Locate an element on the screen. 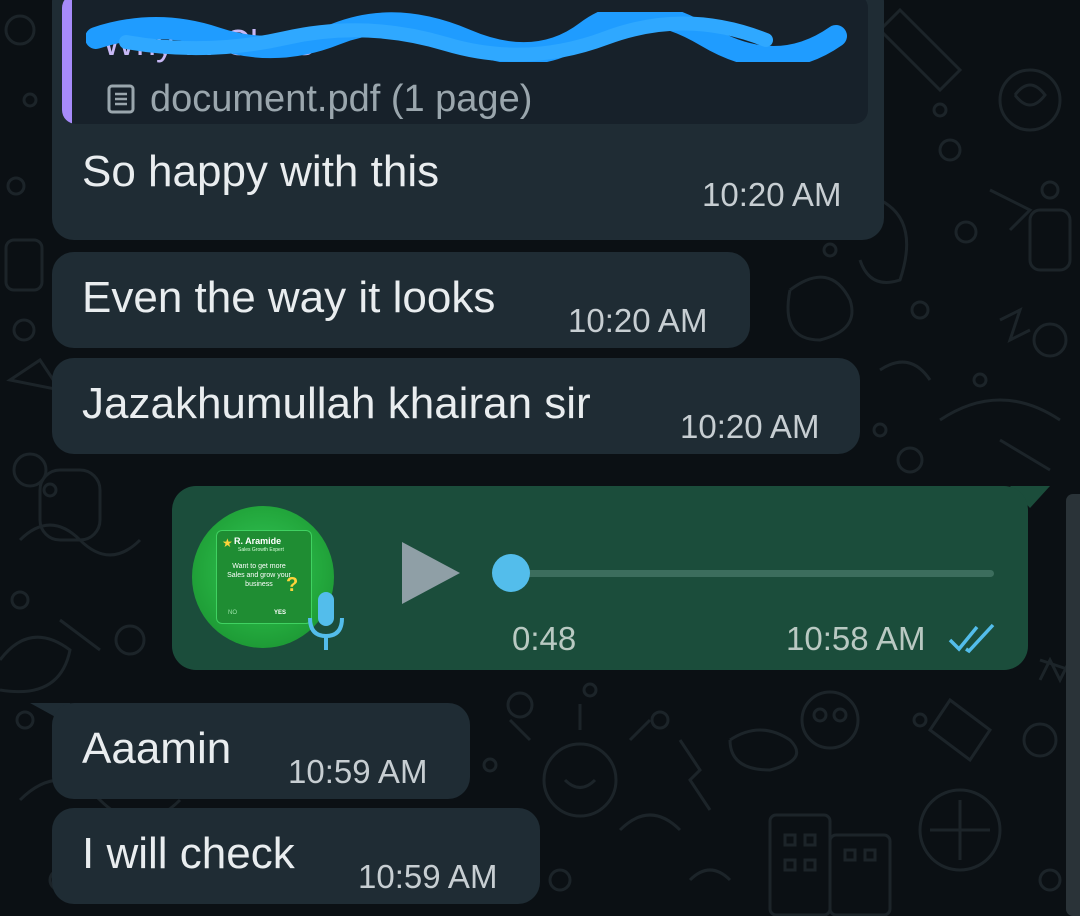 This screenshot has width=1080, height=916. quoted-document-label: document.pdf (1 page) is located at coordinates (341, 99).